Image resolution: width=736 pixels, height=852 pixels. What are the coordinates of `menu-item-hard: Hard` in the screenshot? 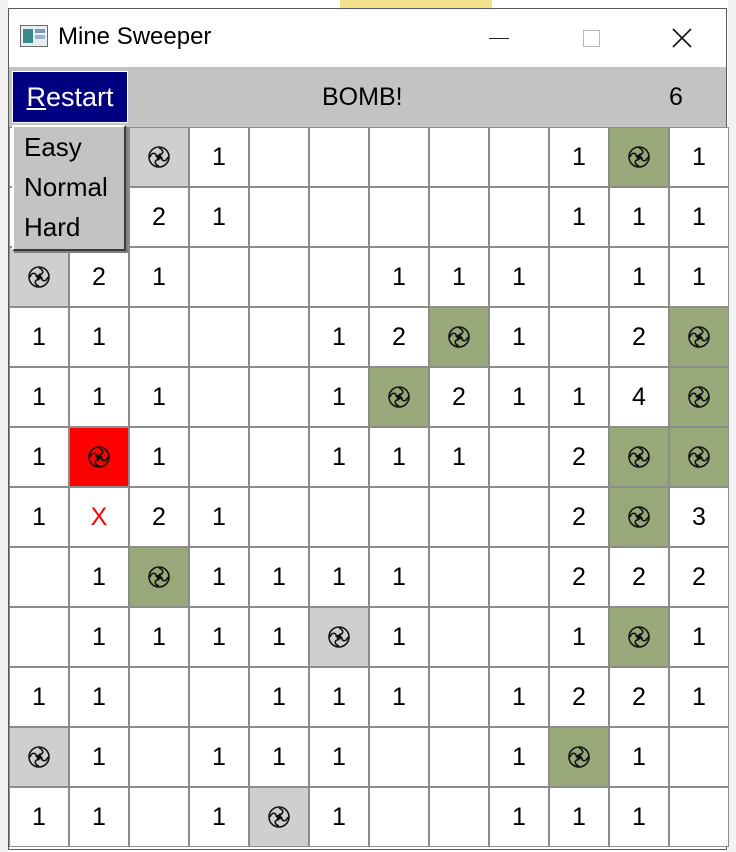 It's located at (52, 227).